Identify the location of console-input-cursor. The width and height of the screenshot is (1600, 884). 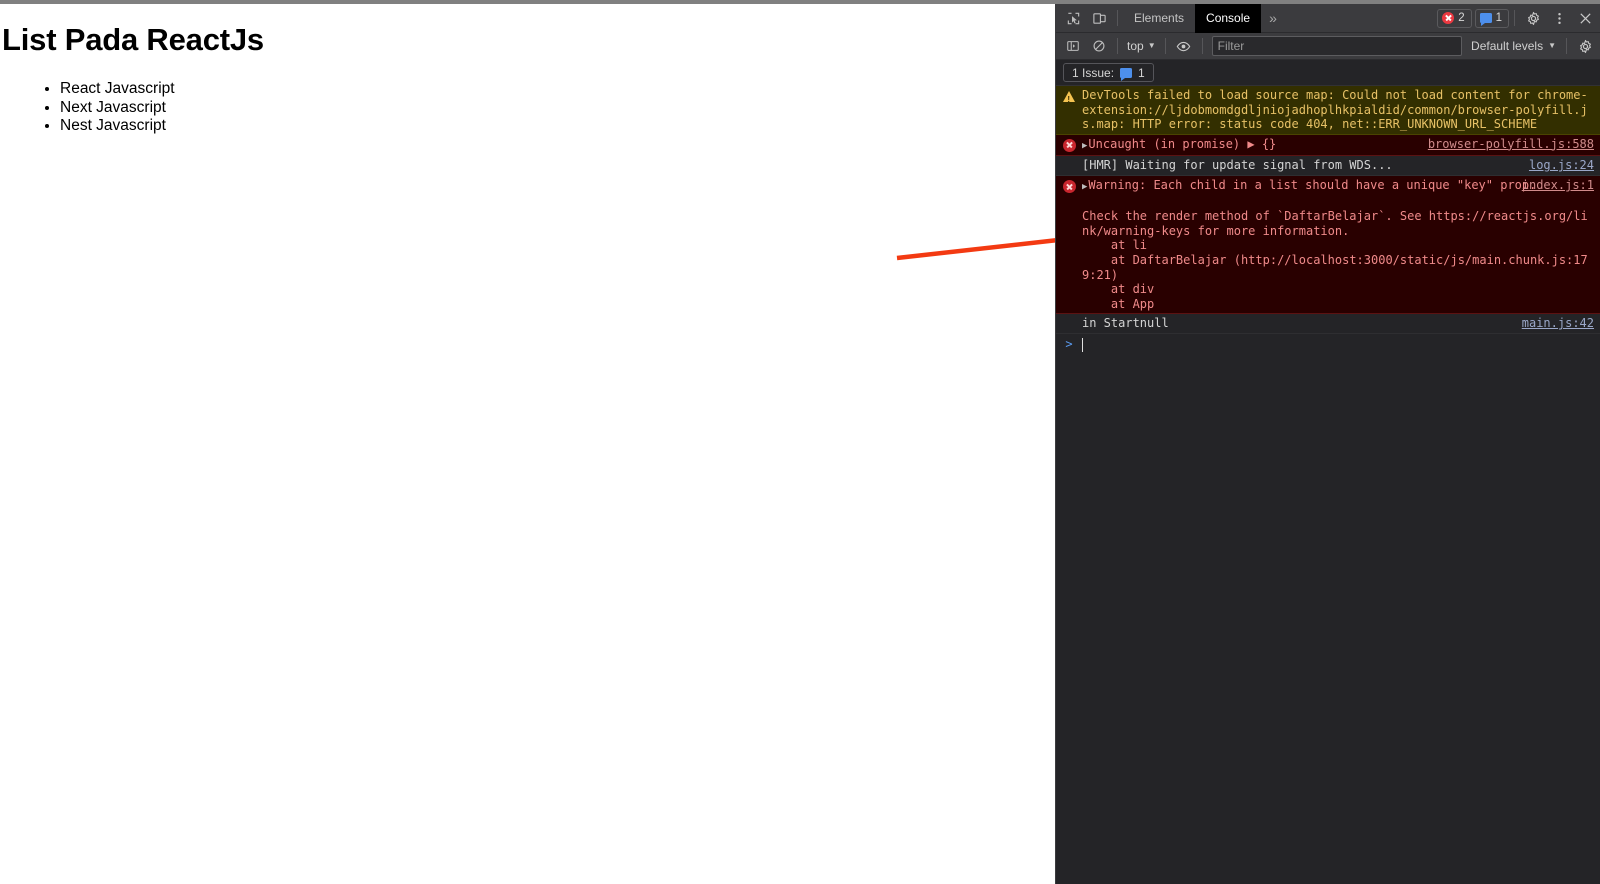
(1082, 344).